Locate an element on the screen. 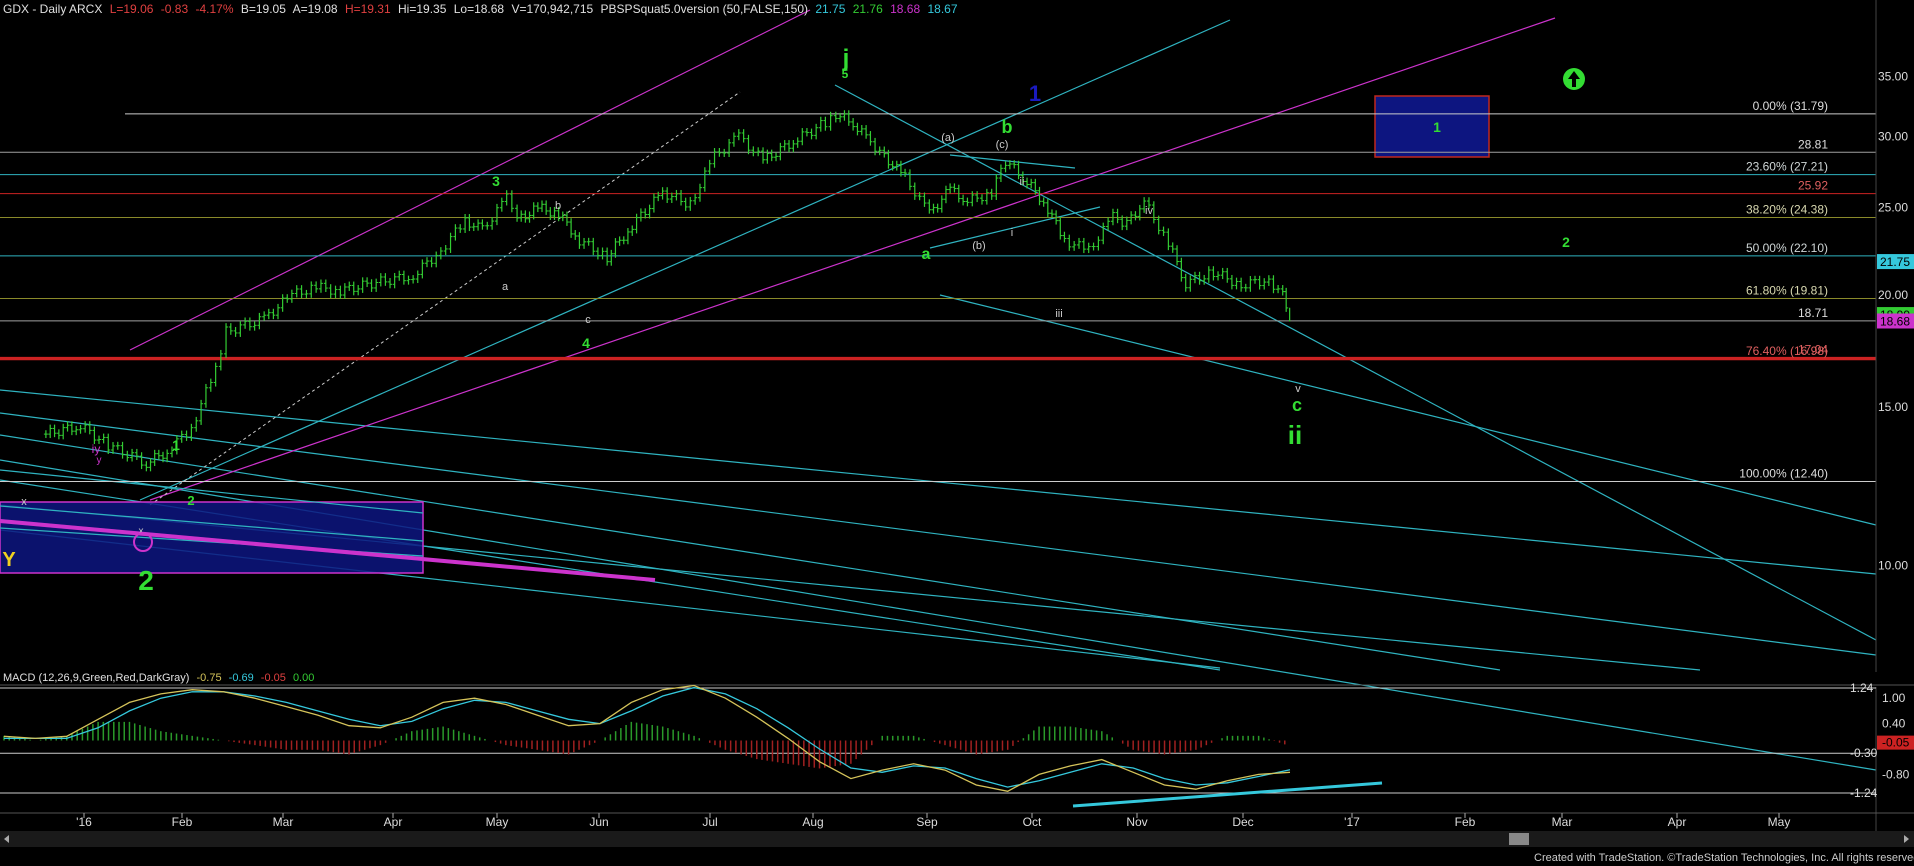 This screenshot has width=1914, height=866. macd-value-1: -0.75 is located at coordinates (209, 678).